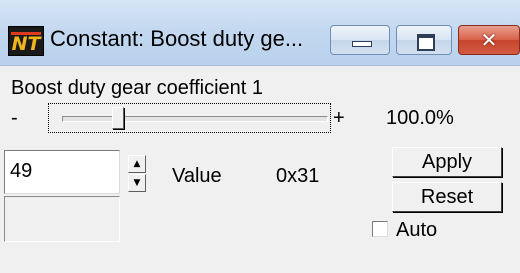  I want to click on apply-button: Apply, so click(447, 162).